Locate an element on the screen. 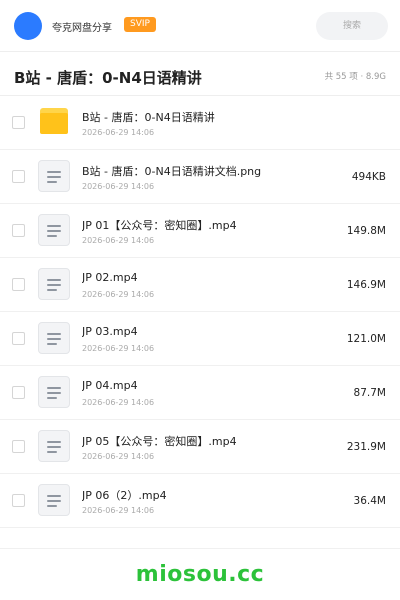 Image resolution: width=400 pixels, height=600 pixels. svip-badge: SVIP is located at coordinates (140, 24).